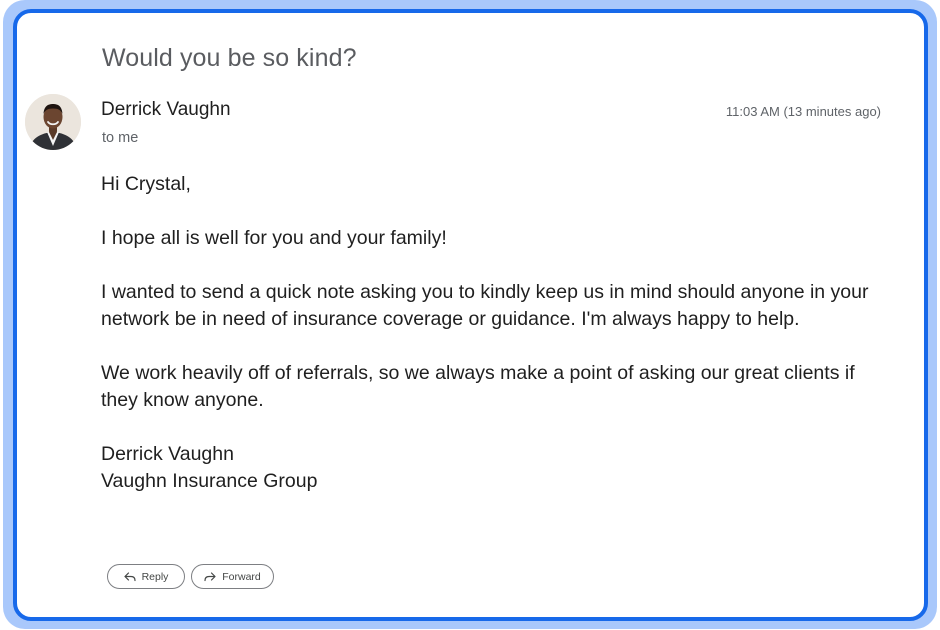 The width and height of the screenshot is (940, 630). Describe the element at coordinates (241, 576) in the screenshot. I see `forward-label: Forward` at that location.